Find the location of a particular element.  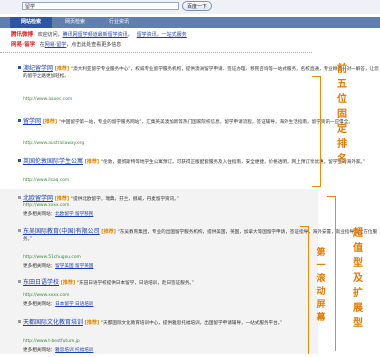

result-url: http://www.ilsaq.com is located at coordinates (46, 180).